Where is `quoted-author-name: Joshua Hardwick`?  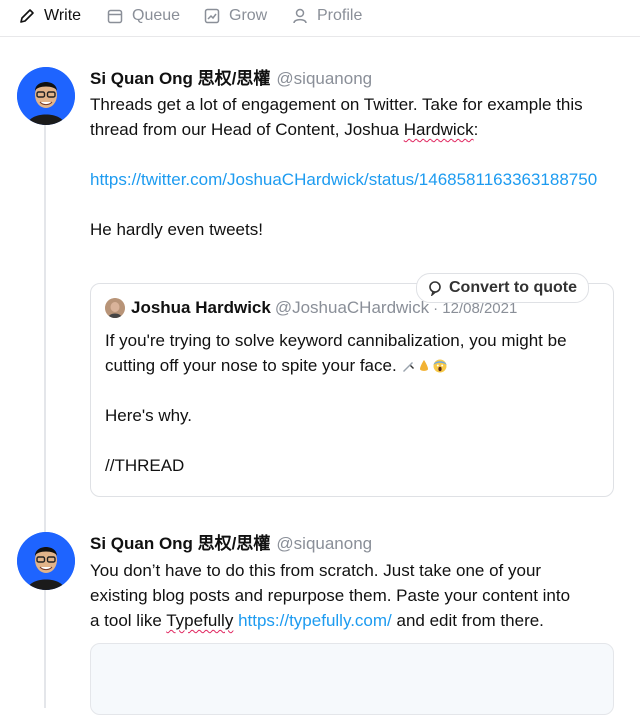 quoted-author-name: Joshua Hardwick is located at coordinates (201, 307).